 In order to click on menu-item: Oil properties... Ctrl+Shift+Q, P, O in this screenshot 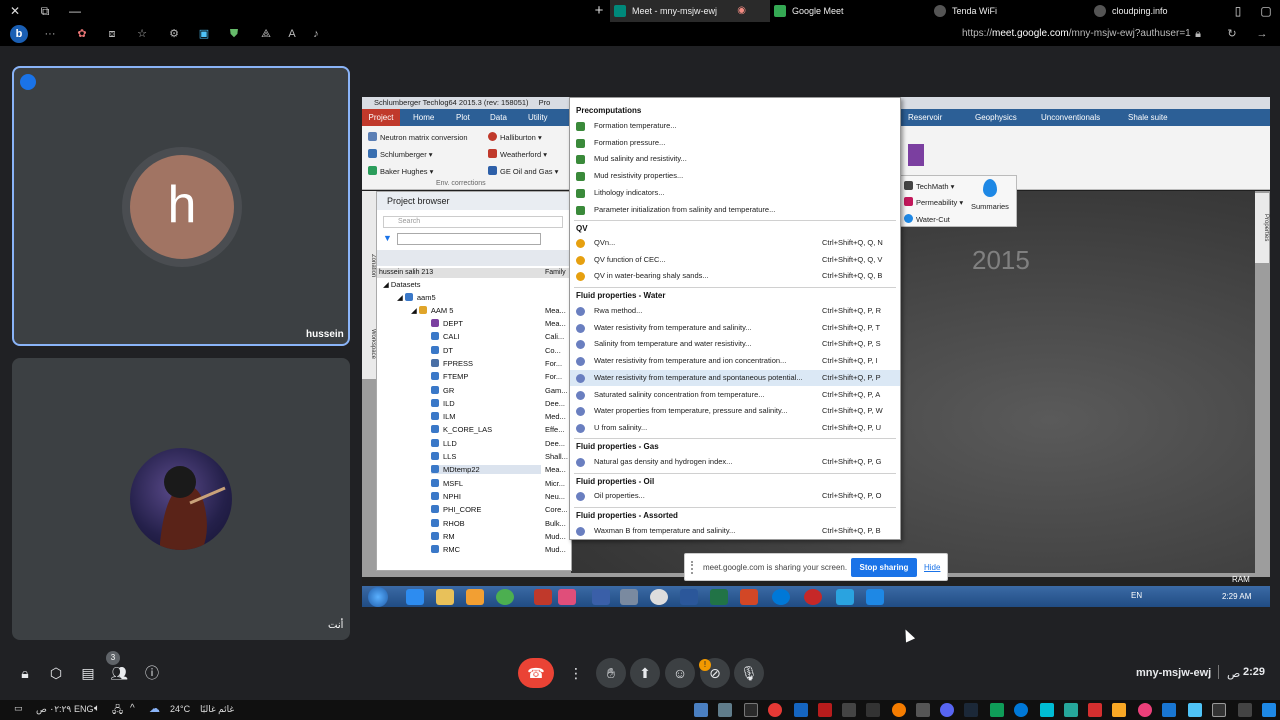, I will do `click(735, 496)`.